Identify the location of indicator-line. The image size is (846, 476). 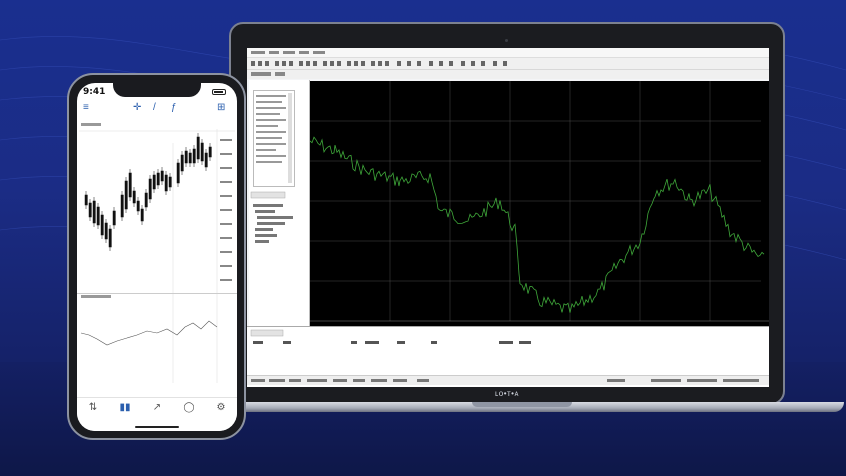
(149, 333).